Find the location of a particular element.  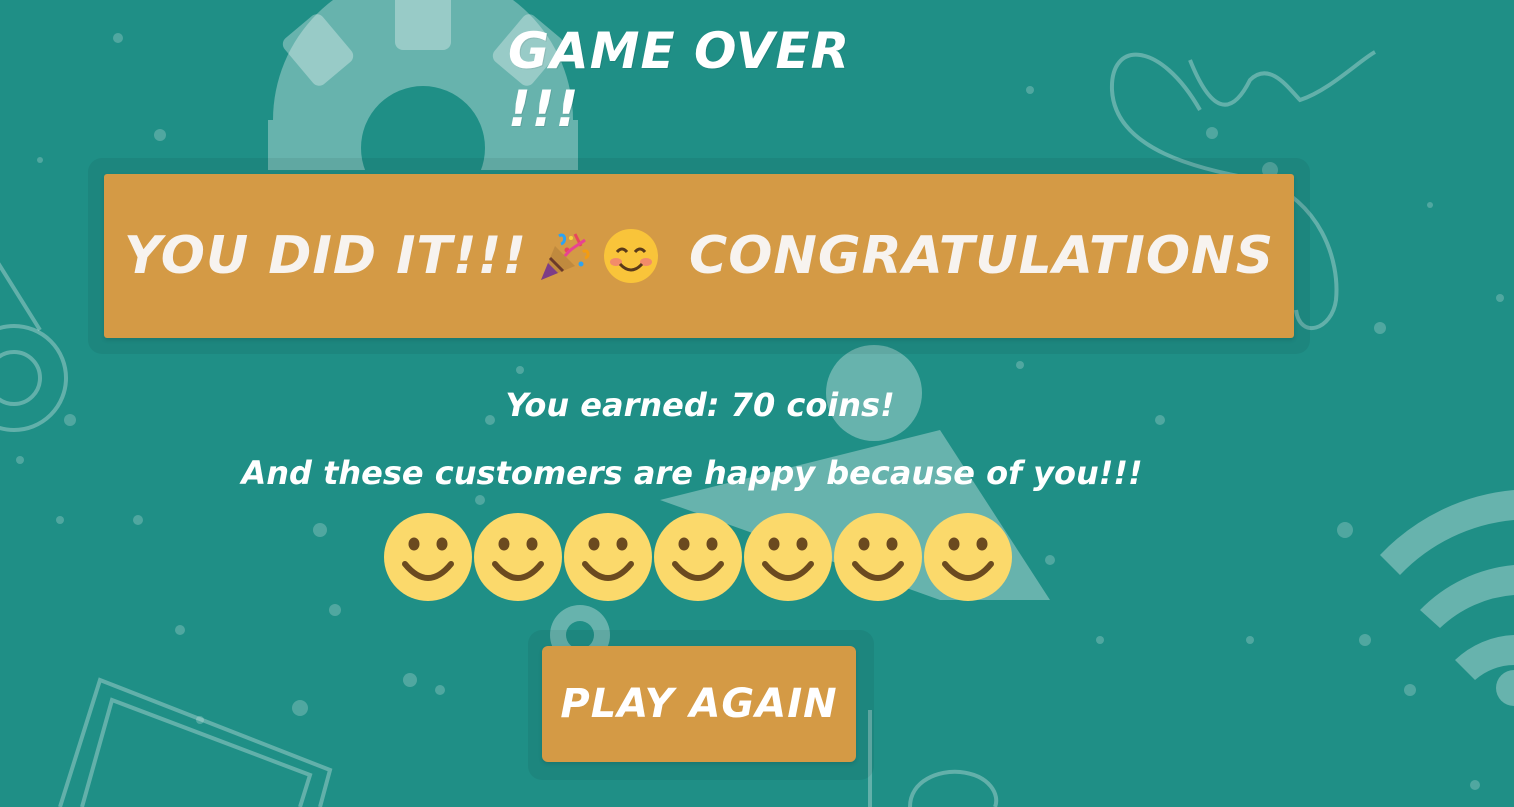

happy-customers-row is located at coordinates (698, 558).